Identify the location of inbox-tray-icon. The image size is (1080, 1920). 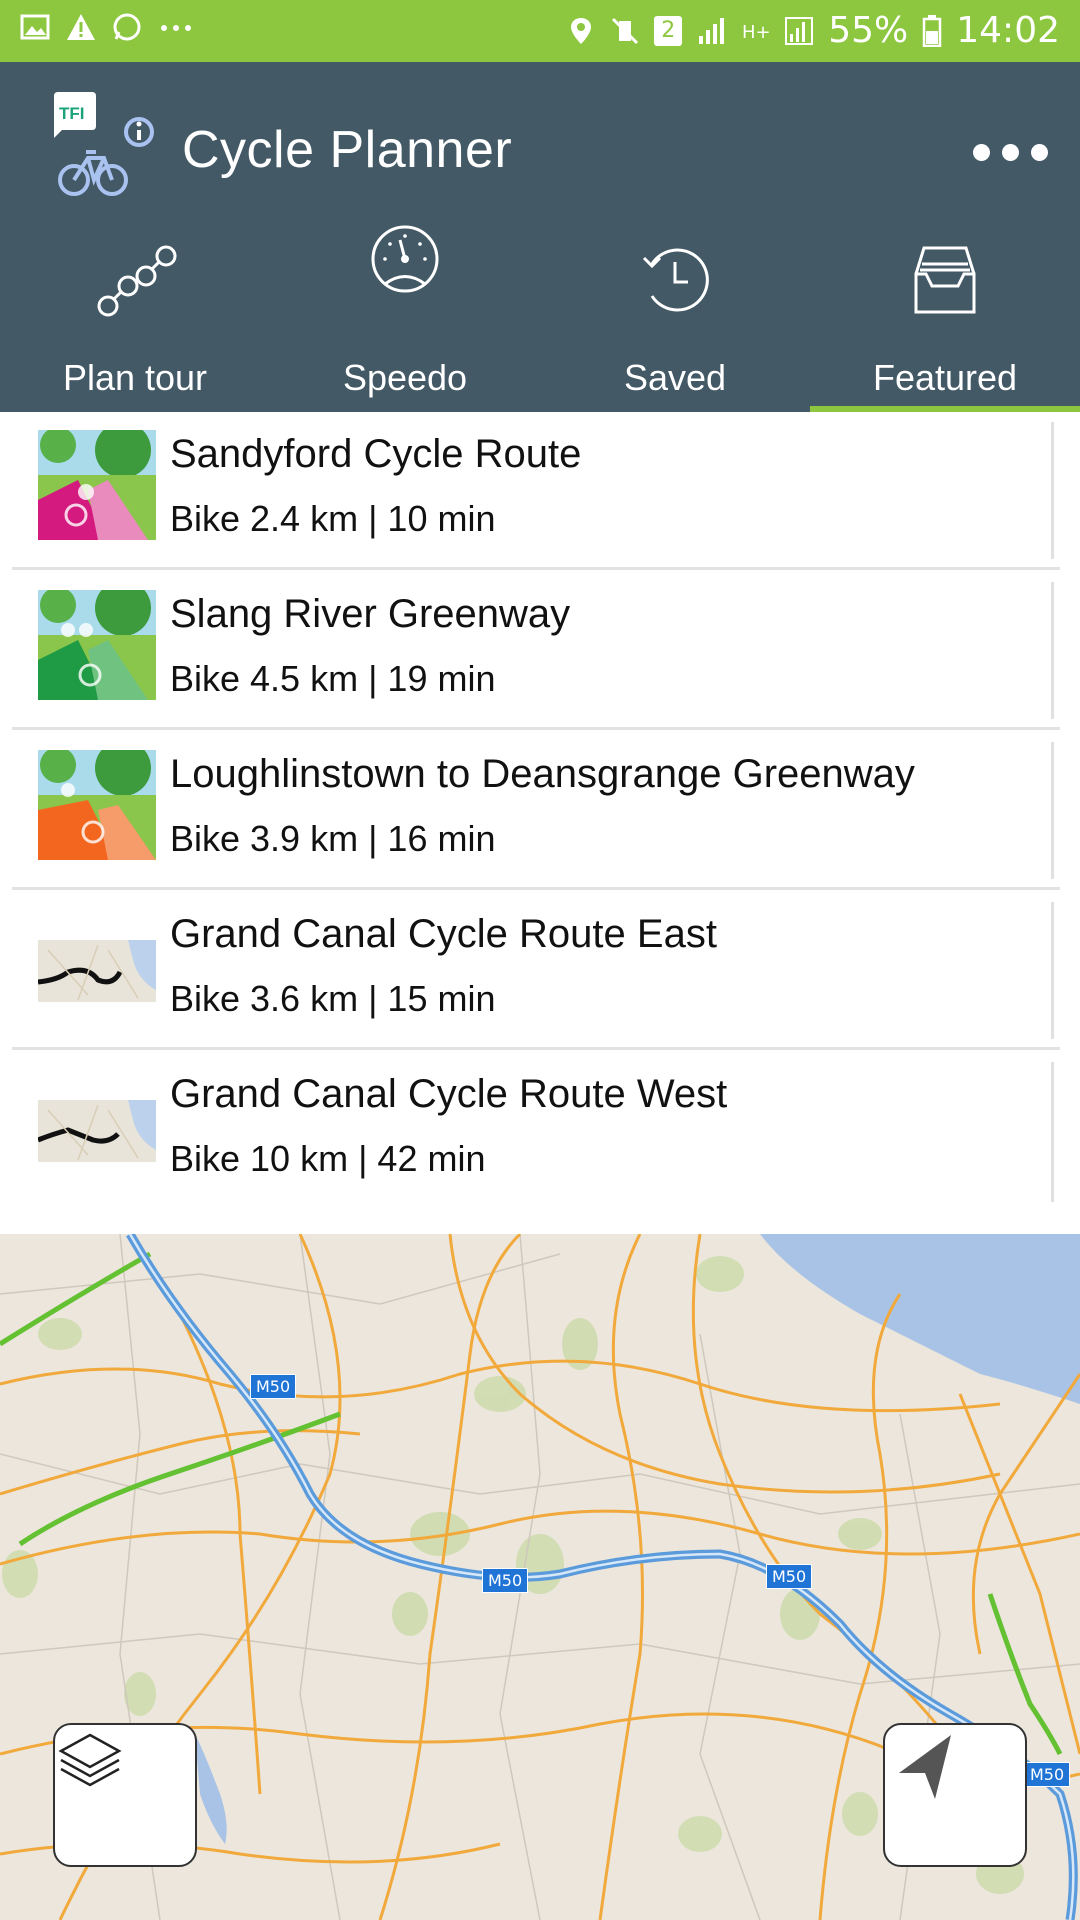
(945, 280).